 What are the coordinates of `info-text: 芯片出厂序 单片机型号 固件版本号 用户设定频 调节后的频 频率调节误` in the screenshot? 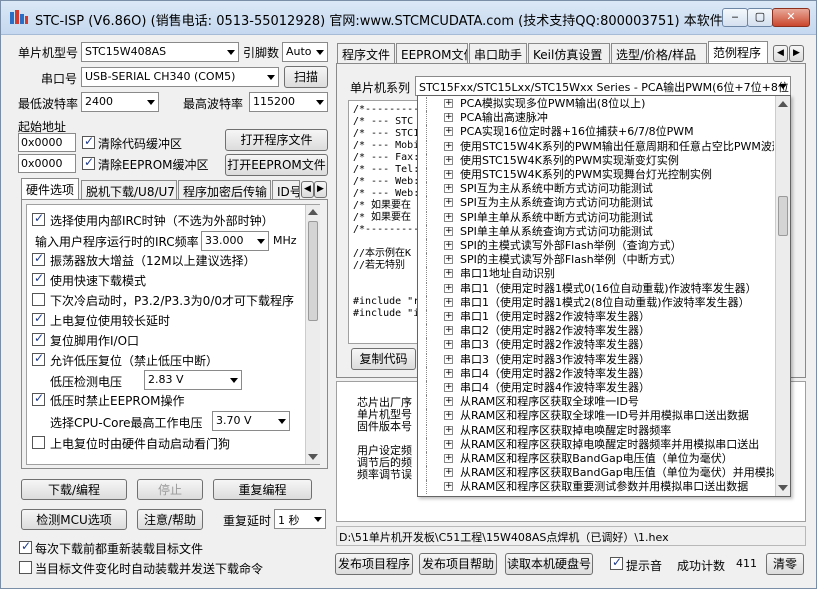 It's located at (378, 439).